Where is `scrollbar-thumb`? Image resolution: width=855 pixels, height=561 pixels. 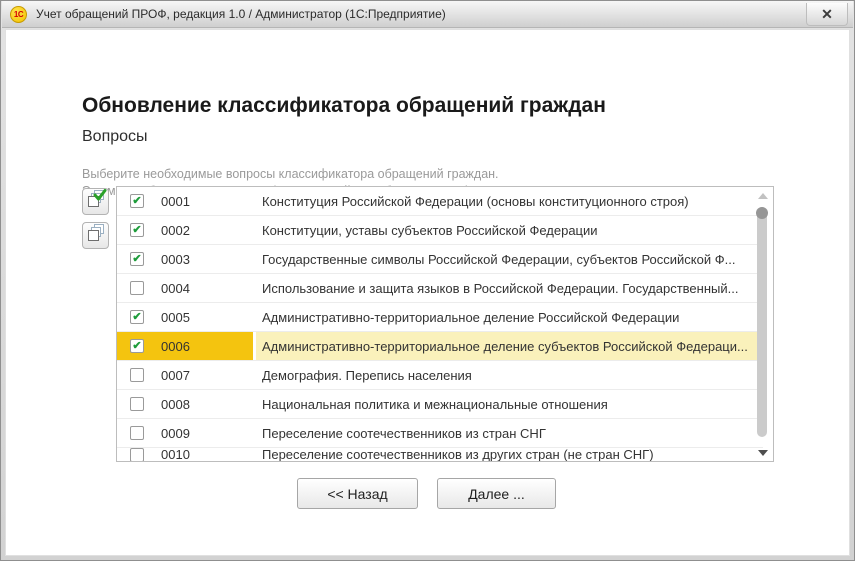
scrollbar-thumb is located at coordinates (762, 322).